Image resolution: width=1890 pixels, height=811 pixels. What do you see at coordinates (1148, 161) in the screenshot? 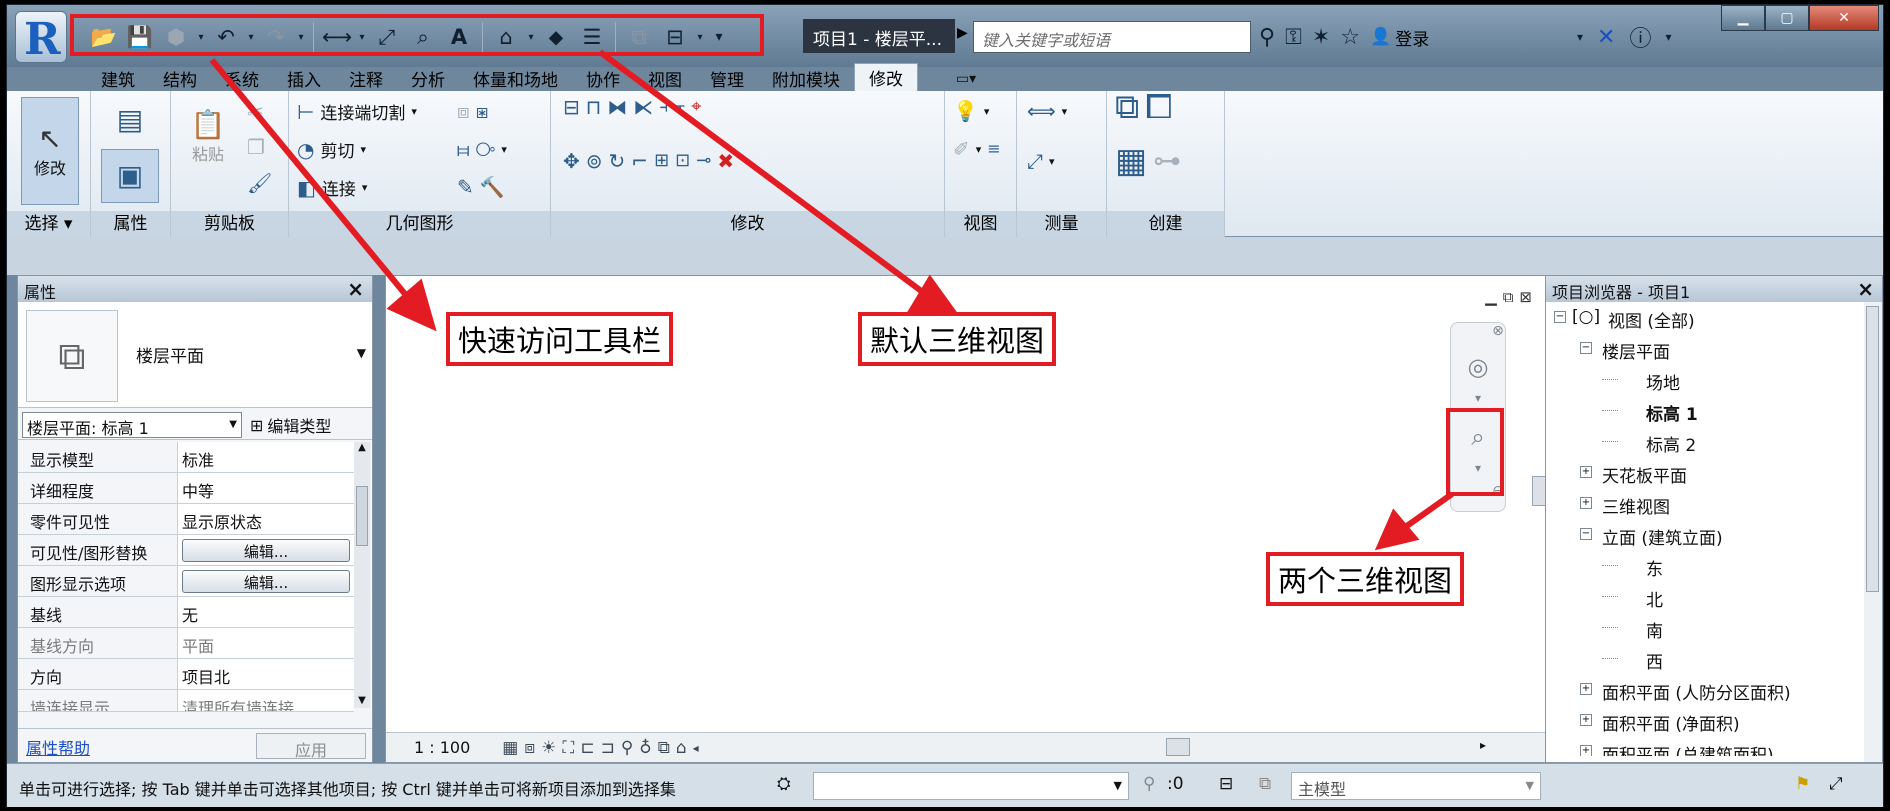
I see `create-parts-button: ▦ ⊶` at bounding box center [1148, 161].